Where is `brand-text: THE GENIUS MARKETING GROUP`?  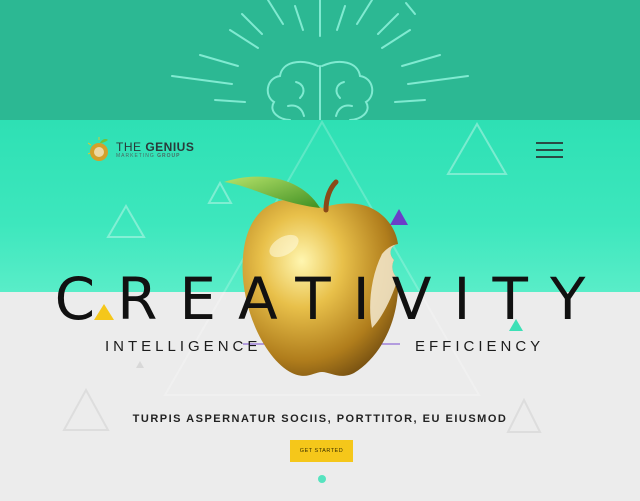
brand-text: THE GENIUS MARKETING GROUP is located at coordinates (155, 150).